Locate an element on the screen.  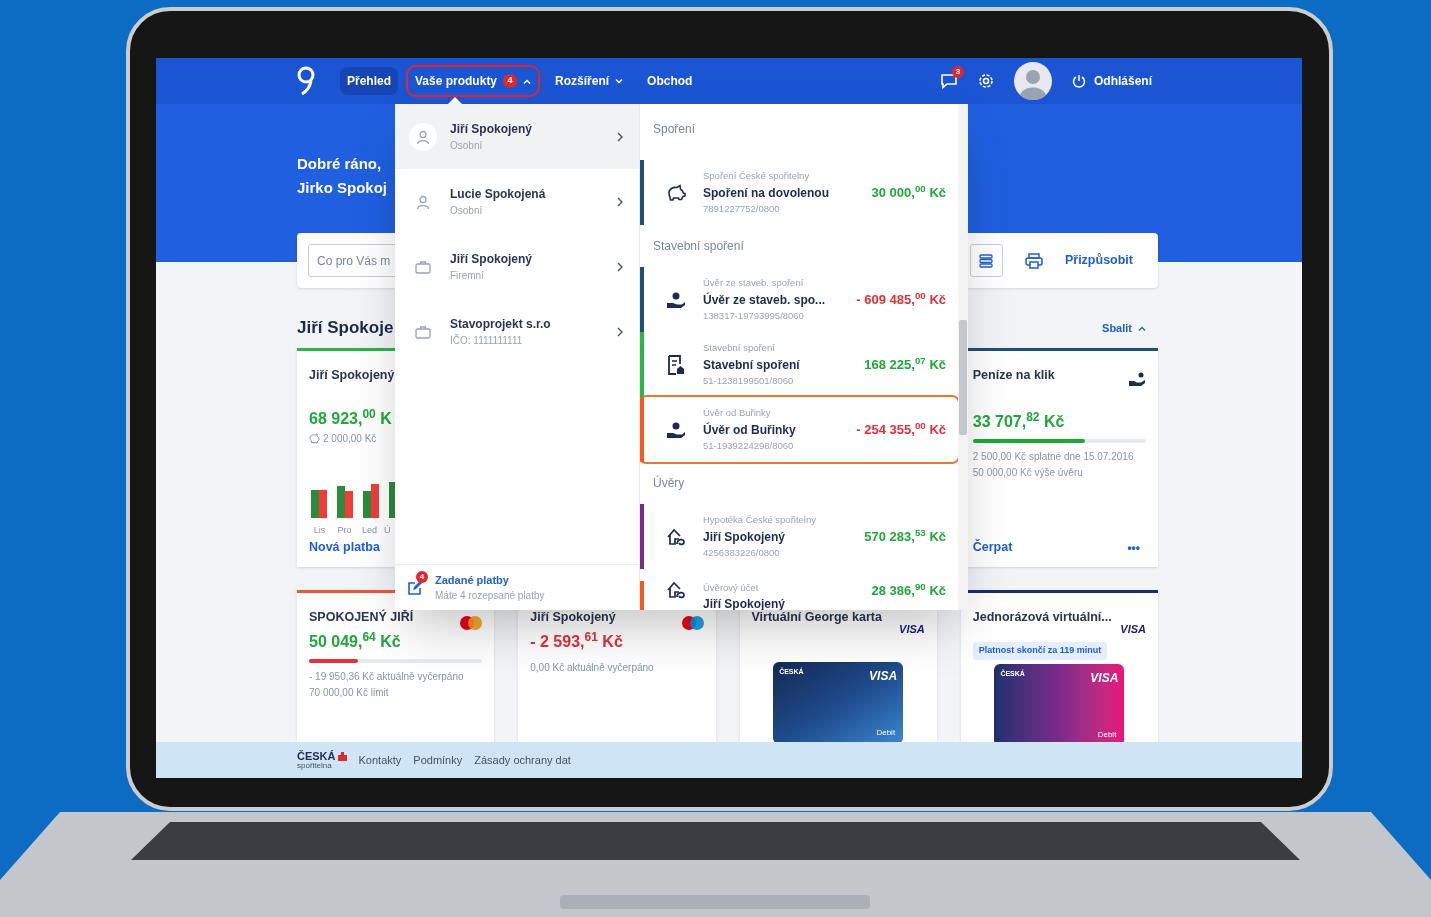
bank-logo: ČESKÁ is located at coordinates (316, 756).